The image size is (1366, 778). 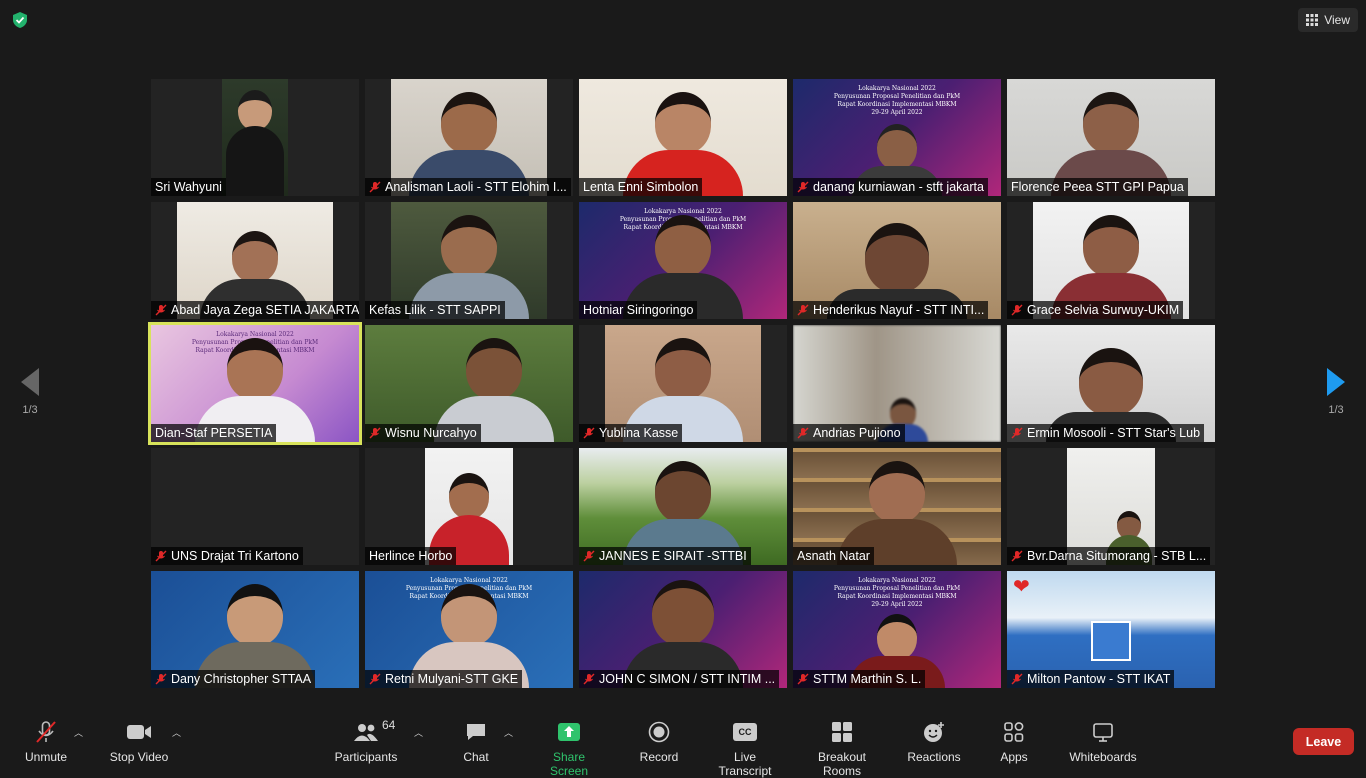 I want to click on participant-name: Florence Peea STT GPI Papua, so click(x=1097, y=187).